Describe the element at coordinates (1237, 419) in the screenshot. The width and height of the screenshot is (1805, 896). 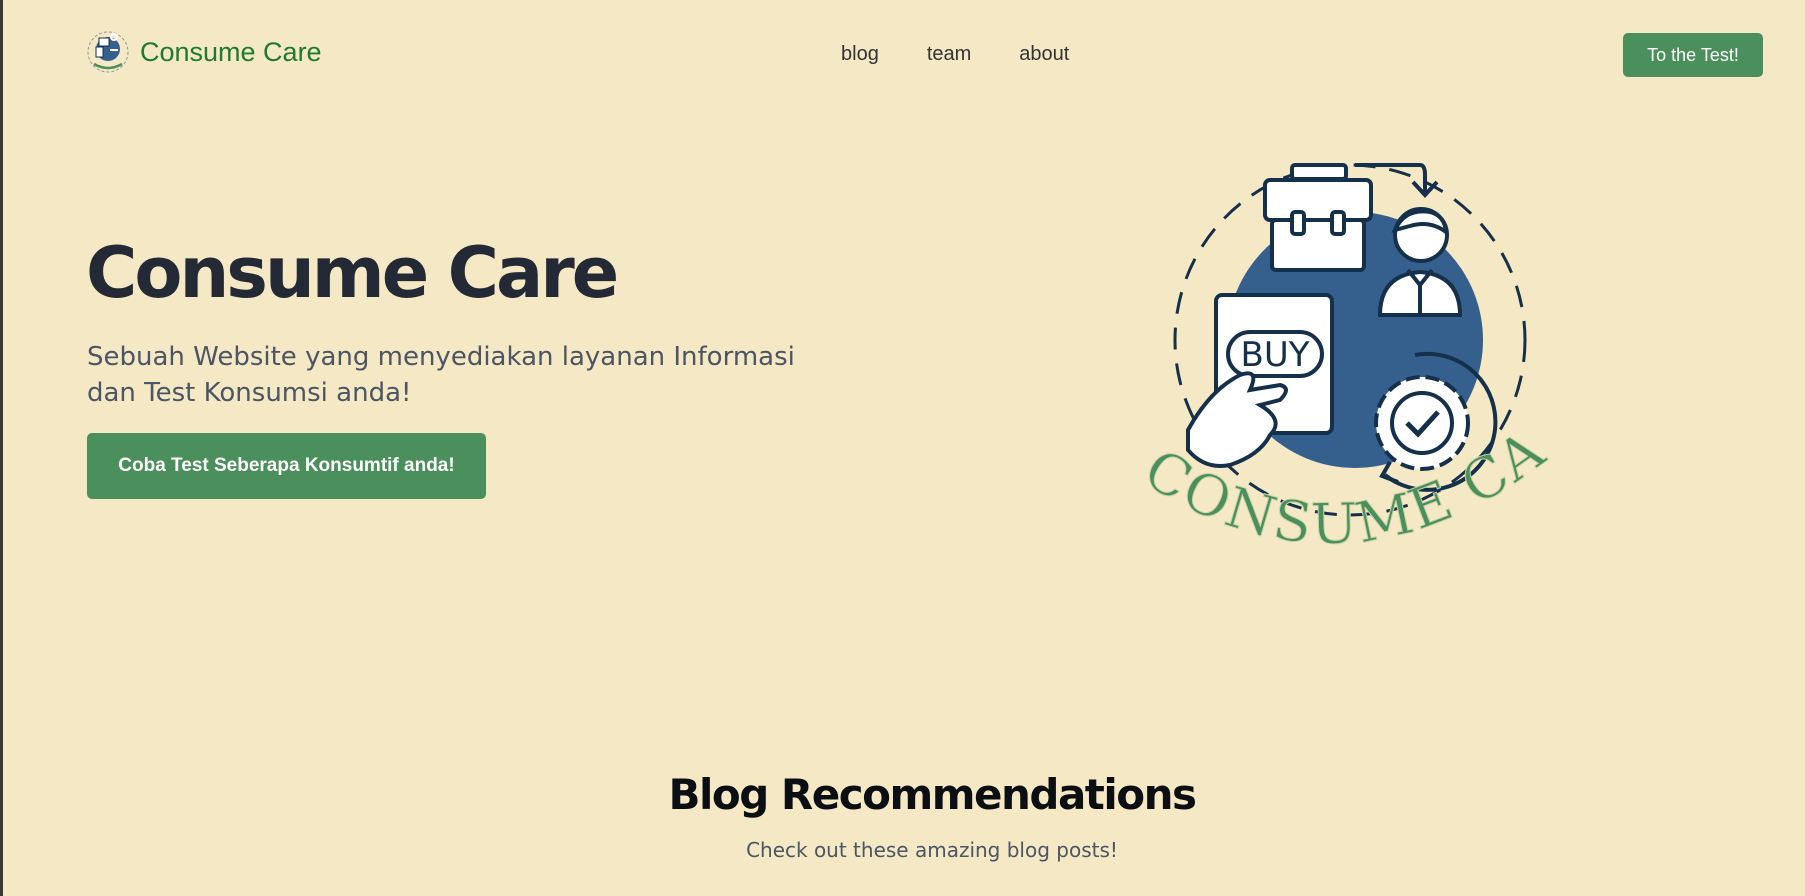
I see `pointing-hand-icon` at that location.